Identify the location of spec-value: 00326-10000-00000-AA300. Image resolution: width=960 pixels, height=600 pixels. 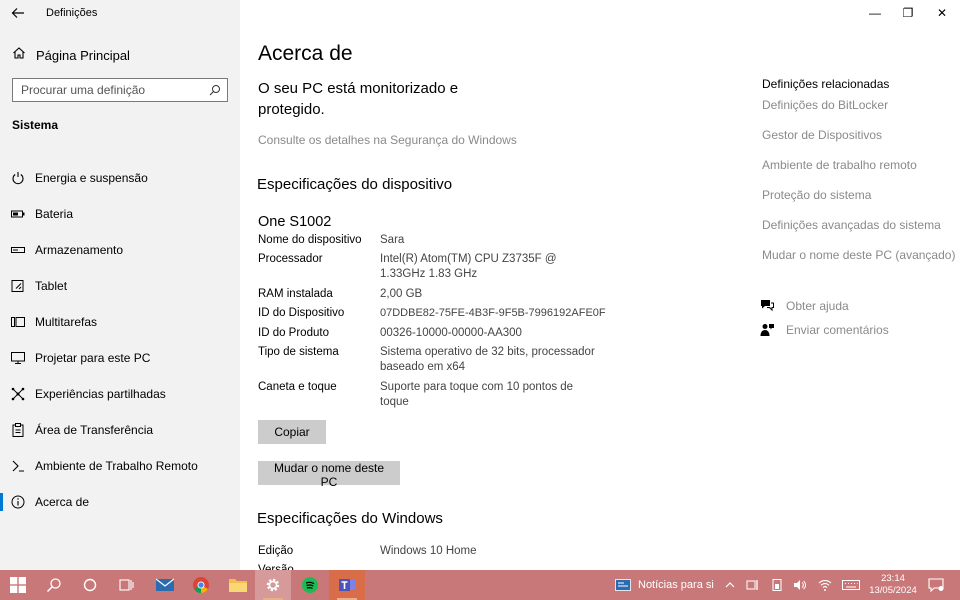
(451, 333).